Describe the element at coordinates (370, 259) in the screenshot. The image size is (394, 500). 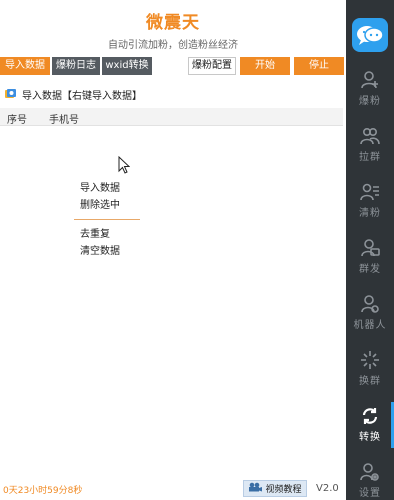
I see `sidebar-item-broadcast: 群发` at that location.